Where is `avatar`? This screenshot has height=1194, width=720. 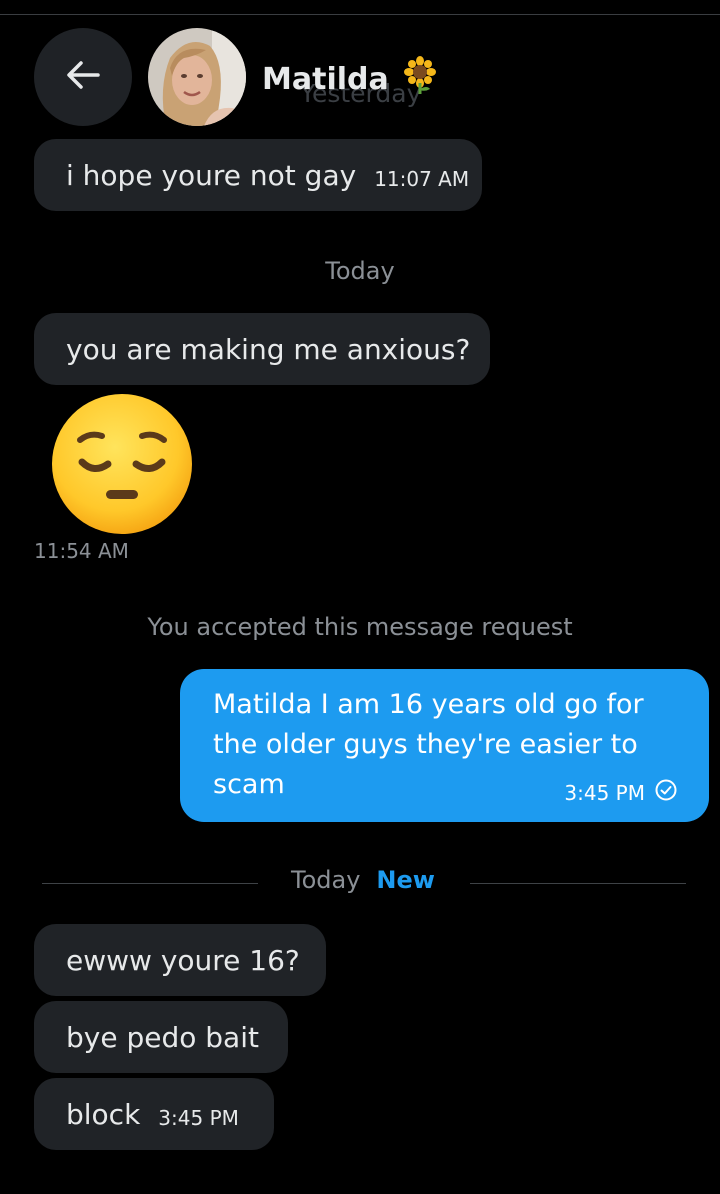 avatar is located at coordinates (197, 77).